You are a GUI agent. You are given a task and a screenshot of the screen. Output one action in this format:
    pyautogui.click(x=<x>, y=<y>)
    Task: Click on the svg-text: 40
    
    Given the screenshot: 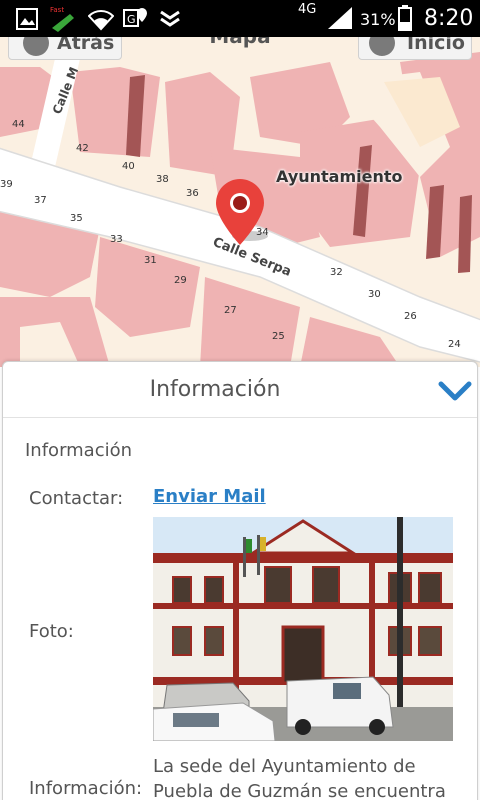 What is the action you would take?
    pyautogui.click(x=128, y=166)
    